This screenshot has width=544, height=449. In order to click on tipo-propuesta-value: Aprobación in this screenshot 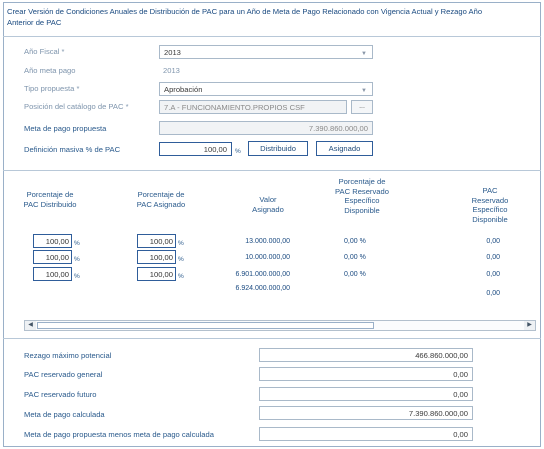, I will do `click(183, 89)`.